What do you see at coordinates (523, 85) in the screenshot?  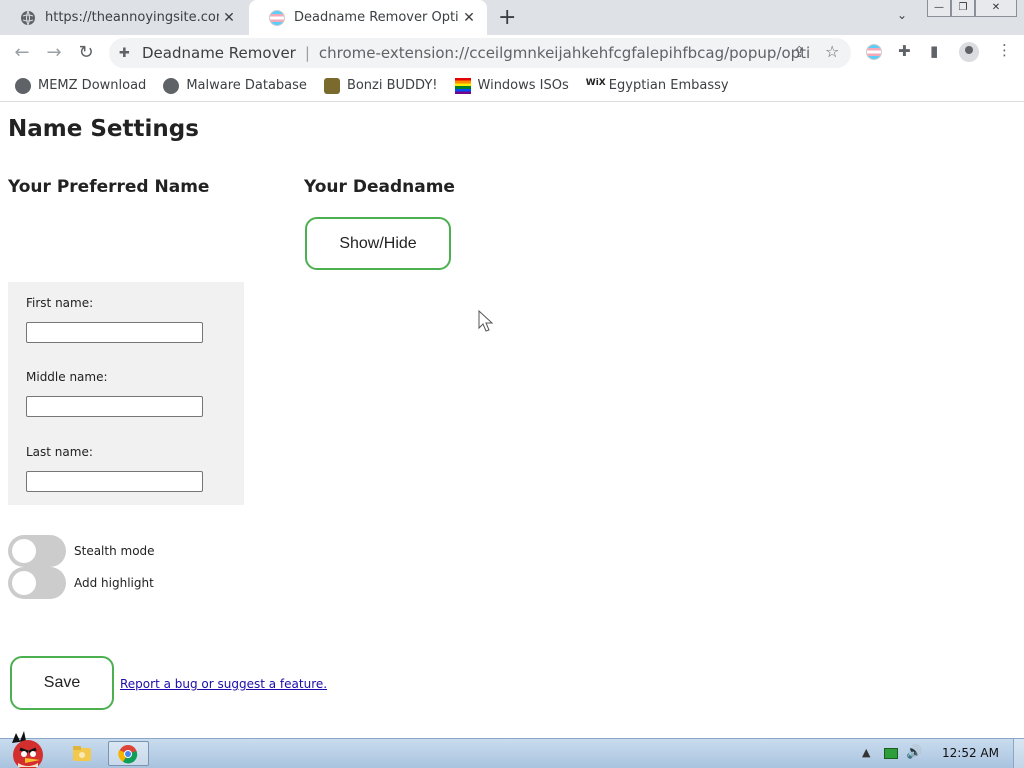 I see `bookmark-label: Windows ISOs` at bounding box center [523, 85].